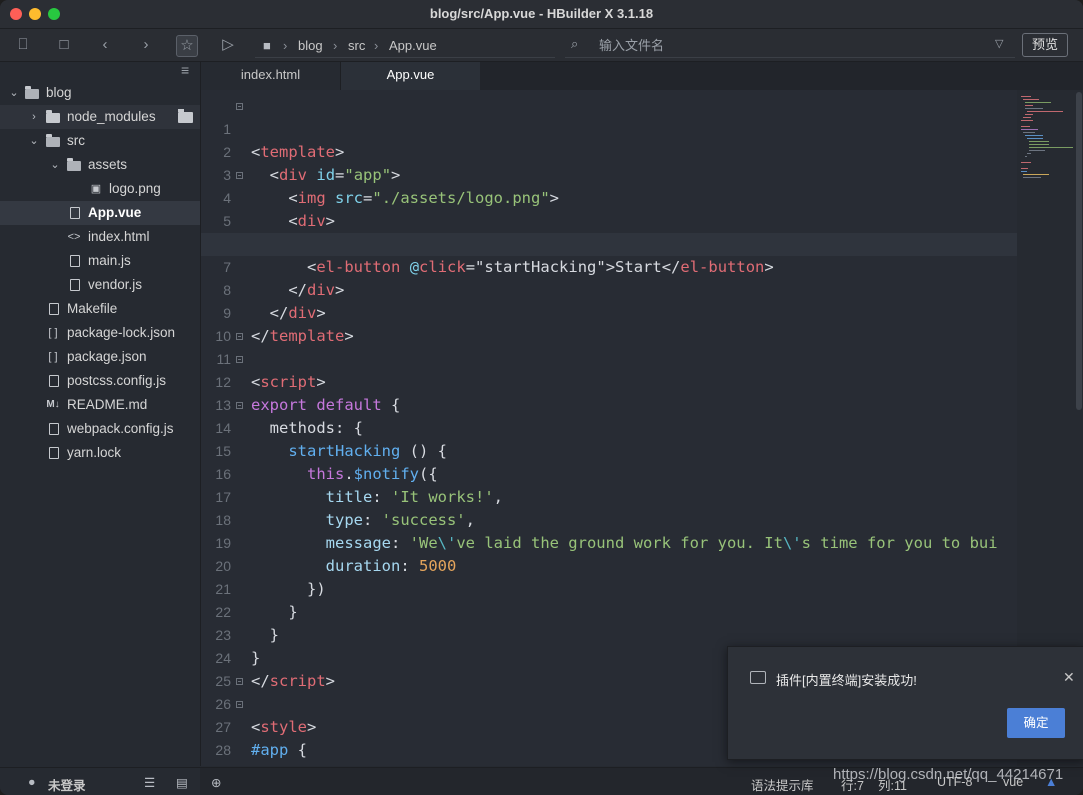 Image resolution: width=1083 pixels, height=795 pixels. Describe the element at coordinates (846, 680) in the screenshot. I see `notification-message: 插件[内置终端]安装成功!` at that location.